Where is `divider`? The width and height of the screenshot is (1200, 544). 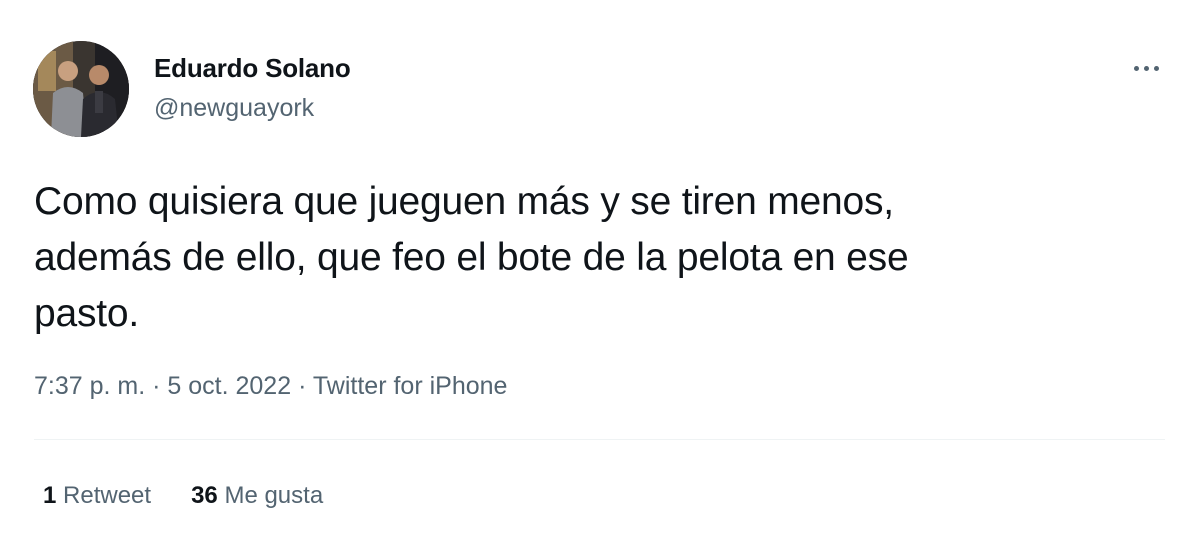
divider is located at coordinates (599, 439).